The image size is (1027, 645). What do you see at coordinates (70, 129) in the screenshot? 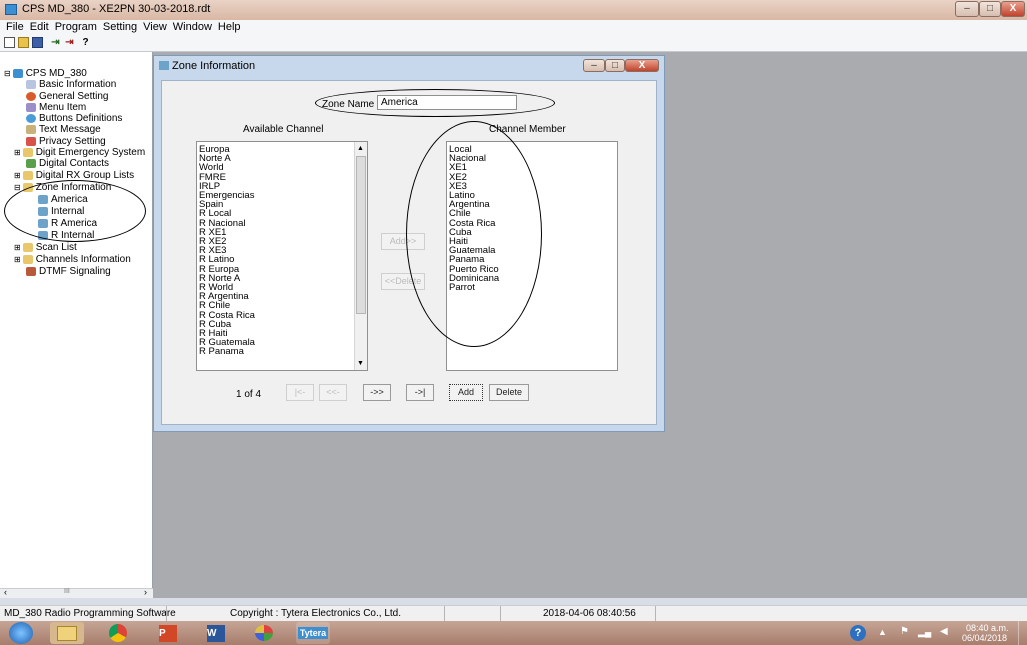
I see `tree-label: Text Message` at bounding box center [70, 129].